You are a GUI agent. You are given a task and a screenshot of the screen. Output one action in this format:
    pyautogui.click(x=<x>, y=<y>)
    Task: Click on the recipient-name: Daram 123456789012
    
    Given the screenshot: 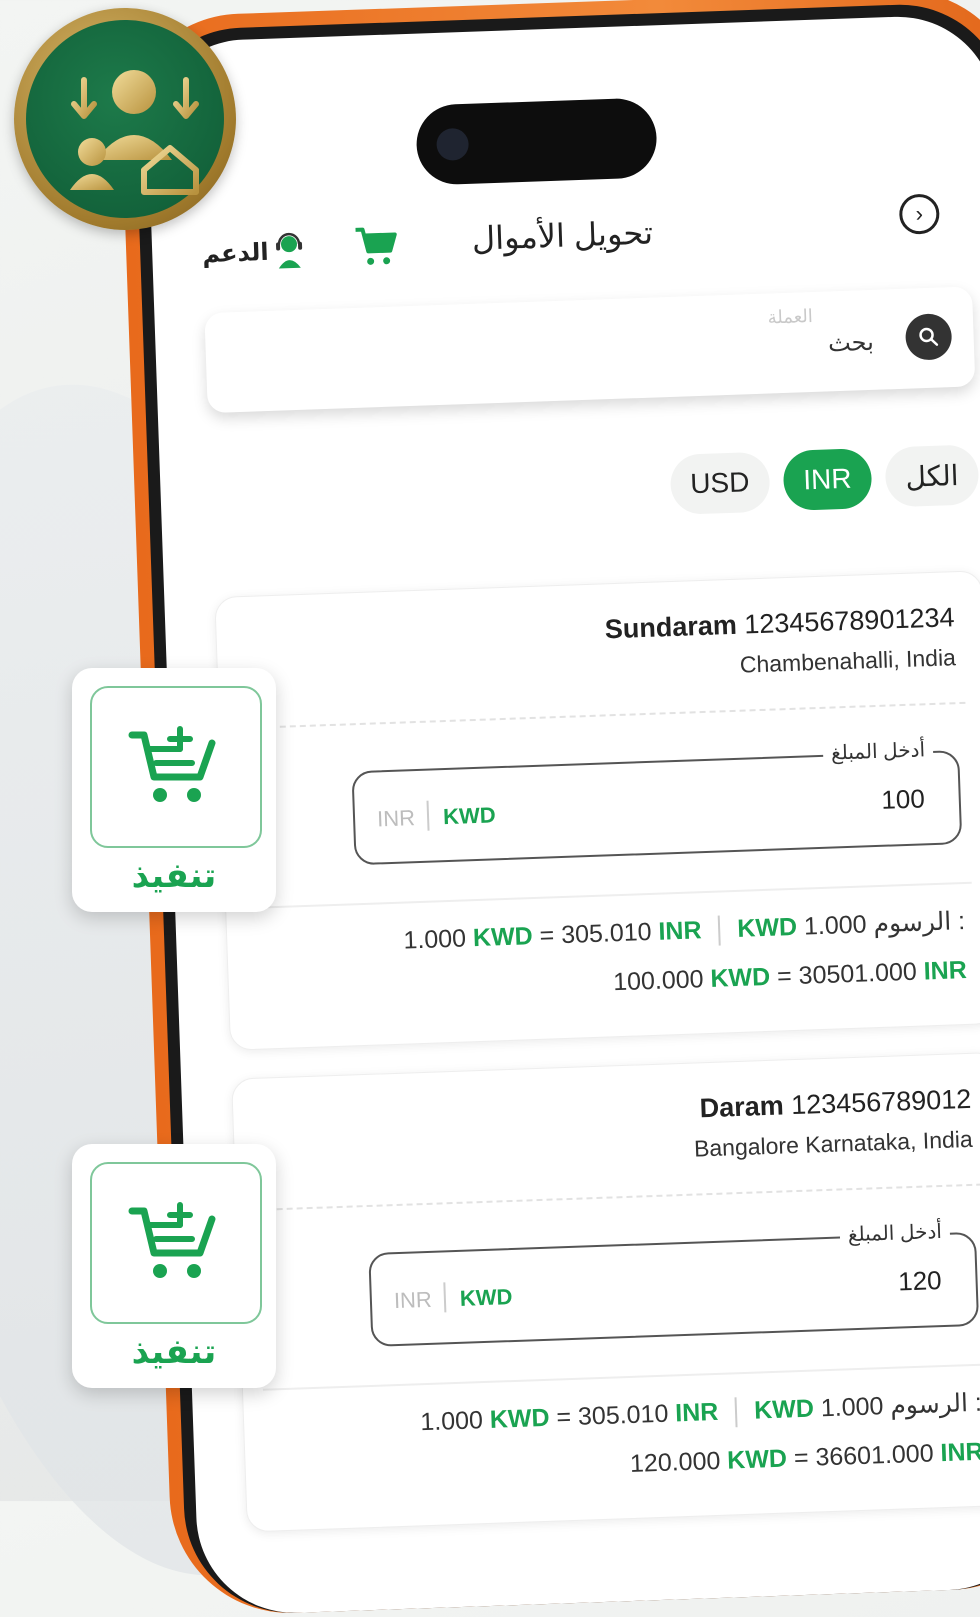 What is the action you would take?
    pyautogui.click(x=835, y=1104)
    